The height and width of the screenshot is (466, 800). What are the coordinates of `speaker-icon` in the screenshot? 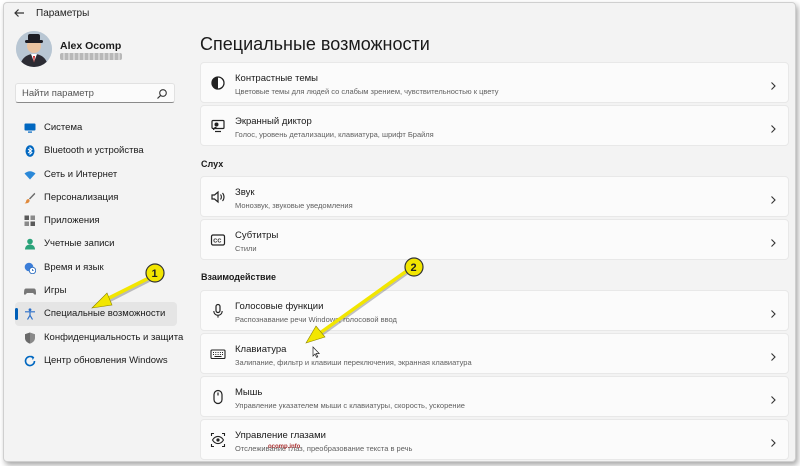 It's located at (218, 197).